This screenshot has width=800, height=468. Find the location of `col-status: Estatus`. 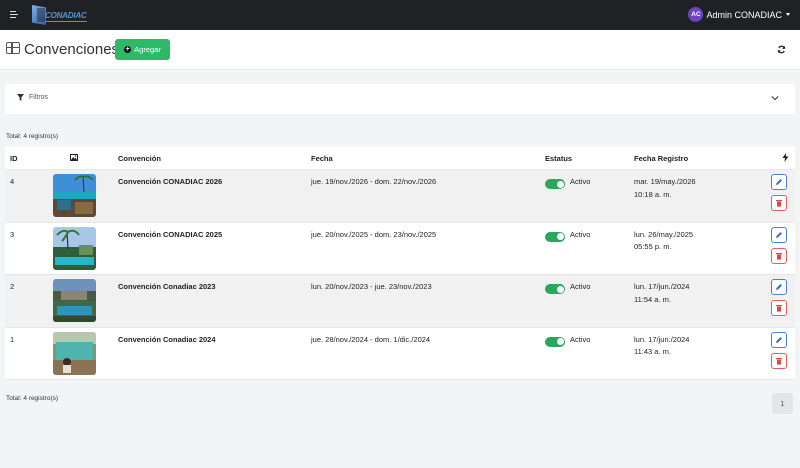

col-status: Estatus is located at coordinates (558, 158).